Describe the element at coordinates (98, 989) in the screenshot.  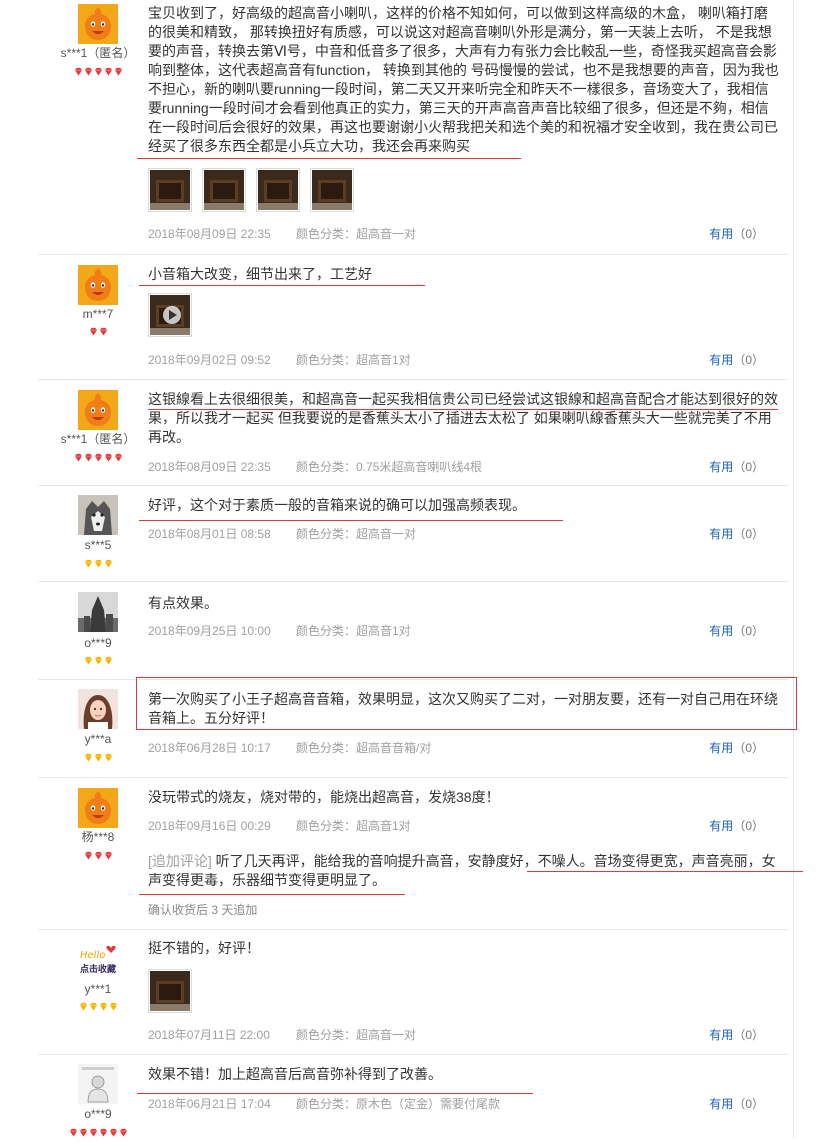
I see `username: y***1` at that location.